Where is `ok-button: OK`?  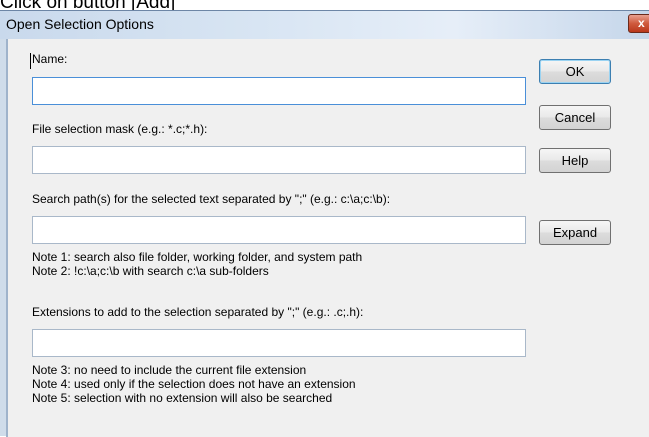 ok-button: OK is located at coordinates (575, 71).